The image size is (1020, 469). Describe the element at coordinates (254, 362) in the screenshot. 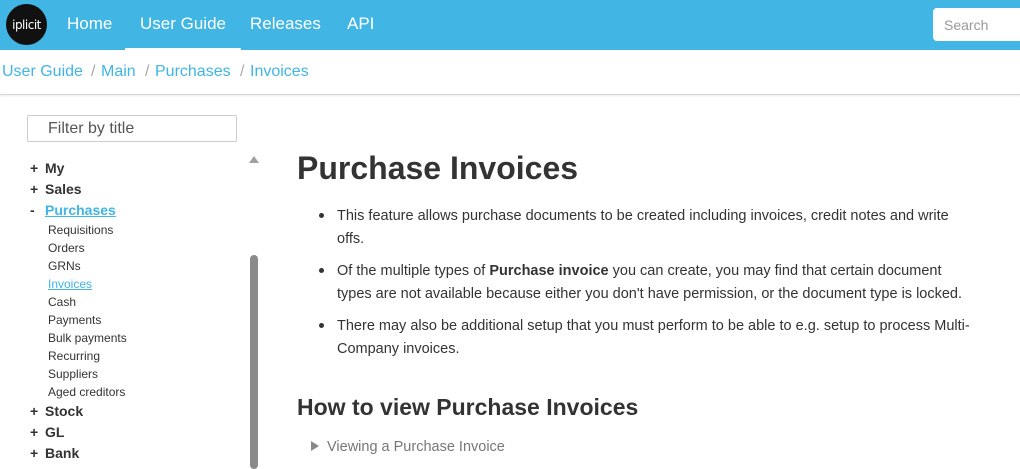

I see `scrollbar-thumb` at that location.